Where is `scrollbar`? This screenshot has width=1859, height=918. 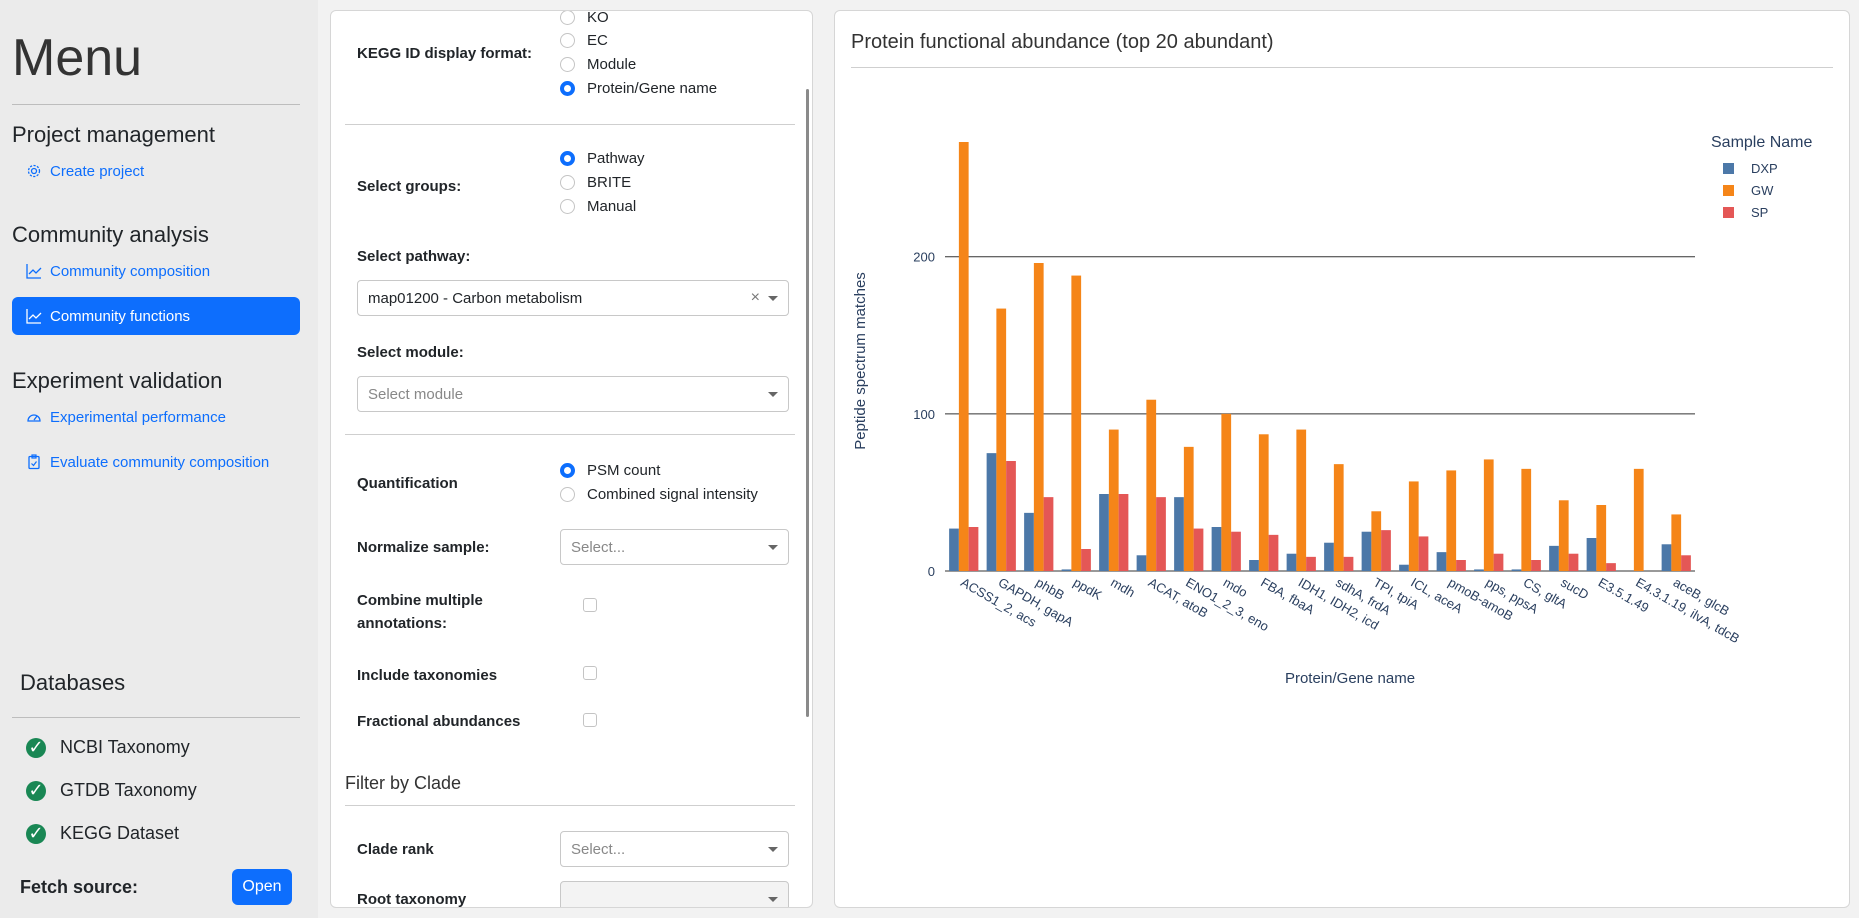
scrollbar is located at coordinates (807, 403).